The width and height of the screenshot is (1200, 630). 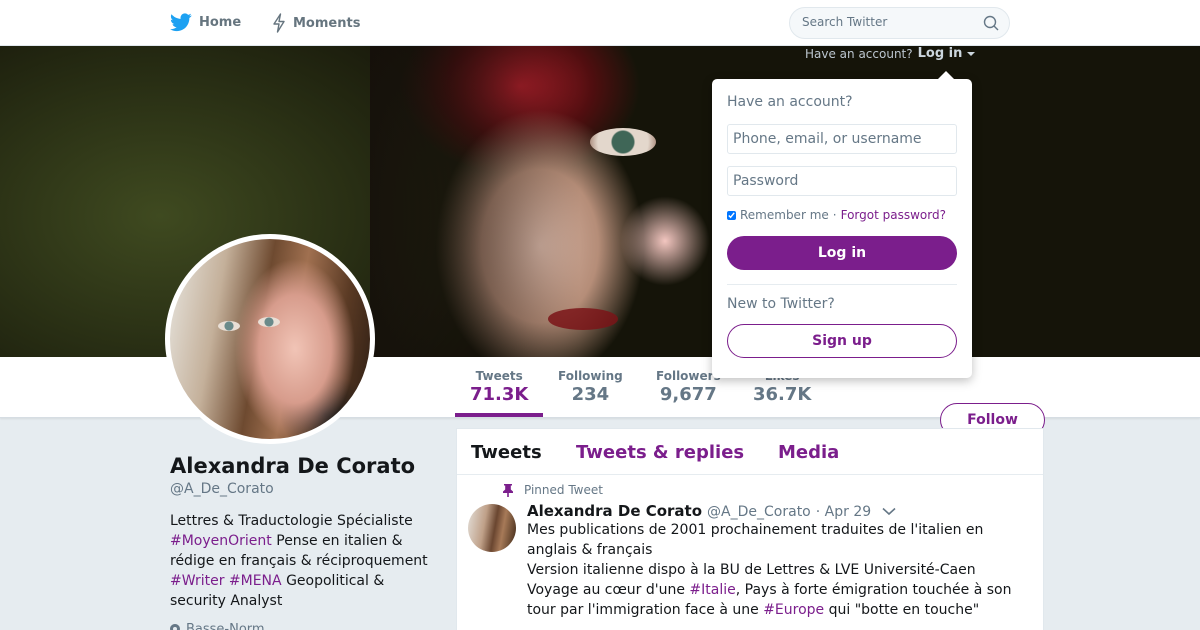 What do you see at coordinates (291, 521) in the screenshot?
I see `bio-text: Lettres & Traductologie Spécialiste` at bounding box center [291, 521].